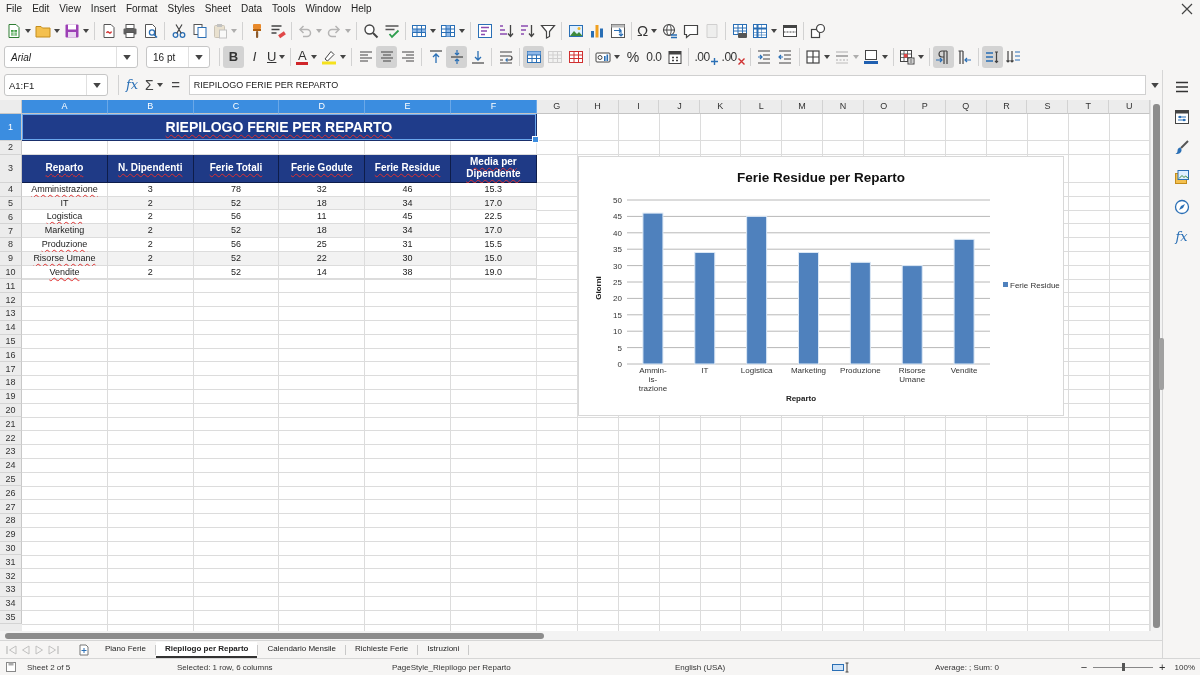 This screenshot has height=675, width=1200. I want to click on sidebar-collapse-handle, so click(1161, 364).